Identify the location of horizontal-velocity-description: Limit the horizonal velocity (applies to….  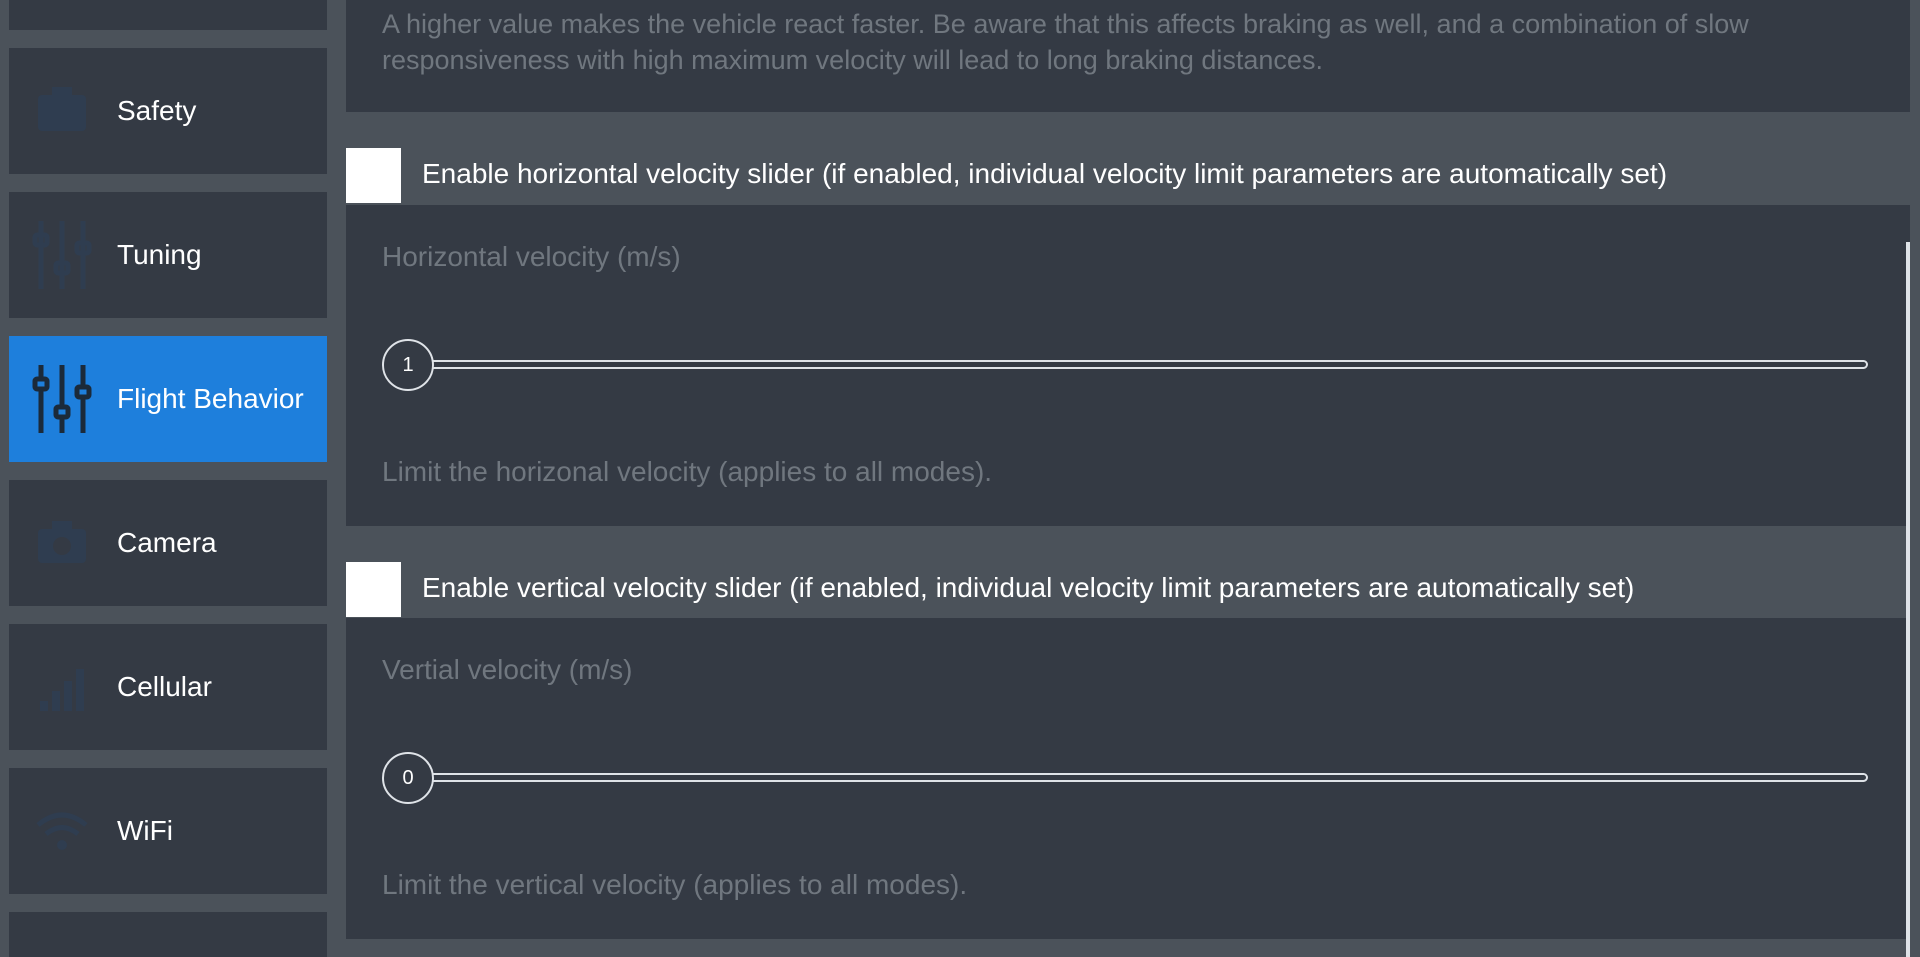
(687, 471).